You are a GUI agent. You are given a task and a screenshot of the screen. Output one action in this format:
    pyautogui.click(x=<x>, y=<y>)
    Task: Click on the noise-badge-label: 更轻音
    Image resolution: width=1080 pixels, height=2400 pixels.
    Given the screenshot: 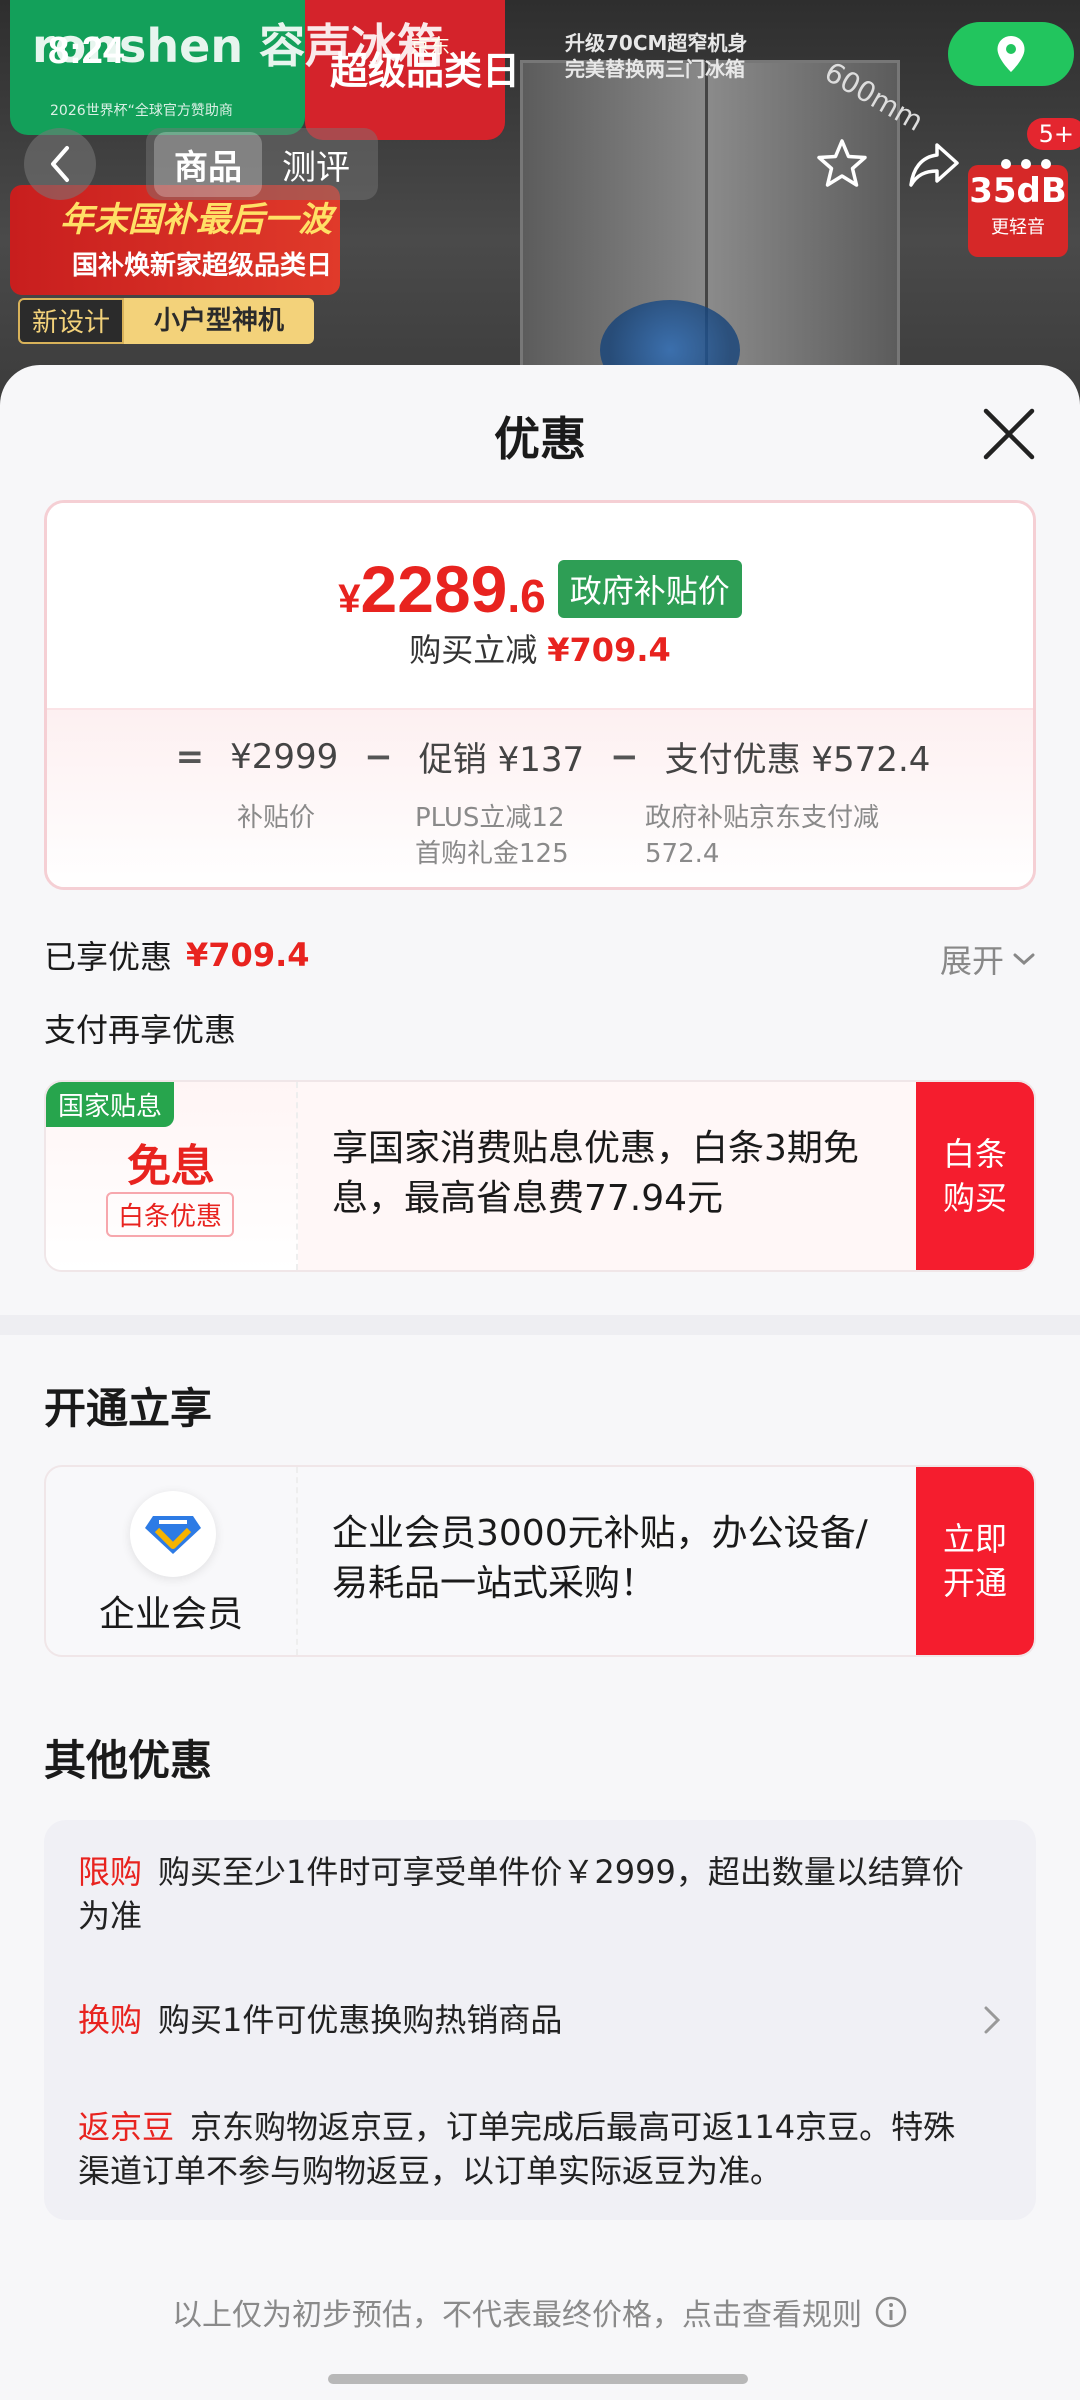 What is the action you would take?
    pyautogui.click(x=1018, y=227)
    